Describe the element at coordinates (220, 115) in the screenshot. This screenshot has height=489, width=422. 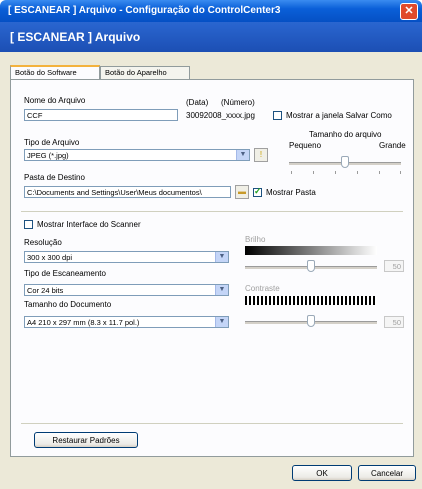
I see `file-suffix: 30092008_xxxx.jpg` at that location.